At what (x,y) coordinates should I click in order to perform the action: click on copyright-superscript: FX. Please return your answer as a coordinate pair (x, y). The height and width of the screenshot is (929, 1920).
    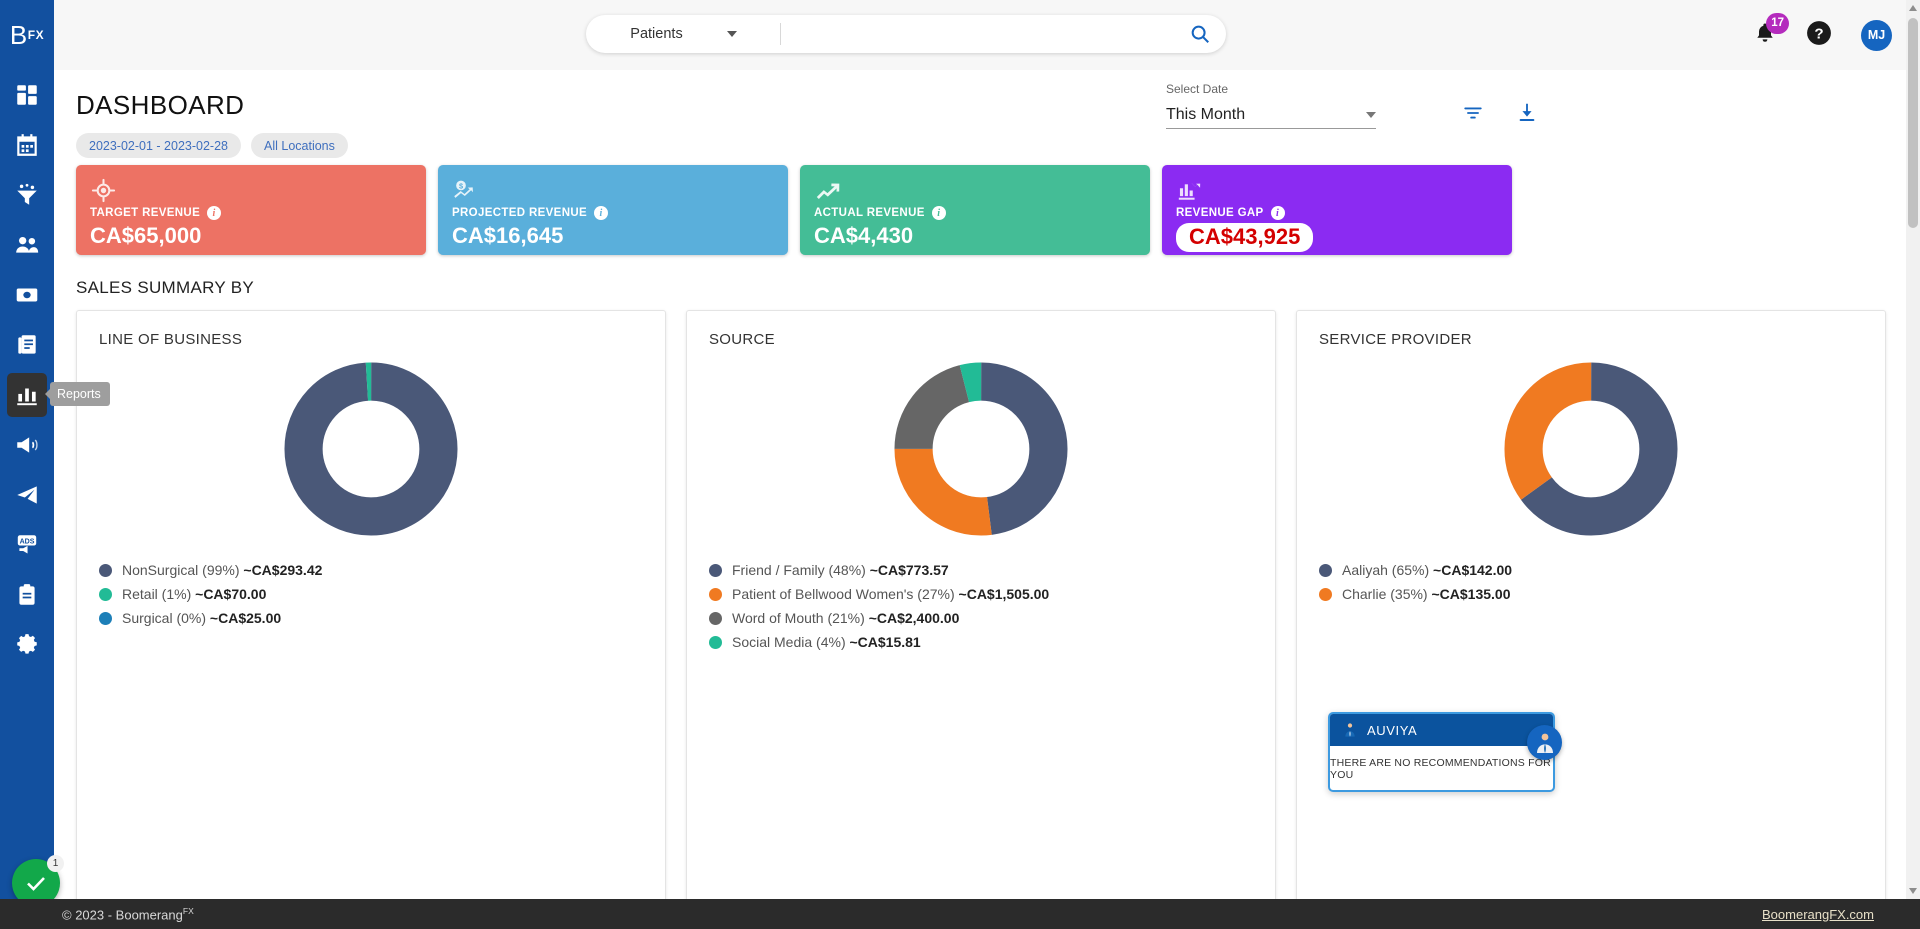
    Looking at the image, I should click on (188, 910).